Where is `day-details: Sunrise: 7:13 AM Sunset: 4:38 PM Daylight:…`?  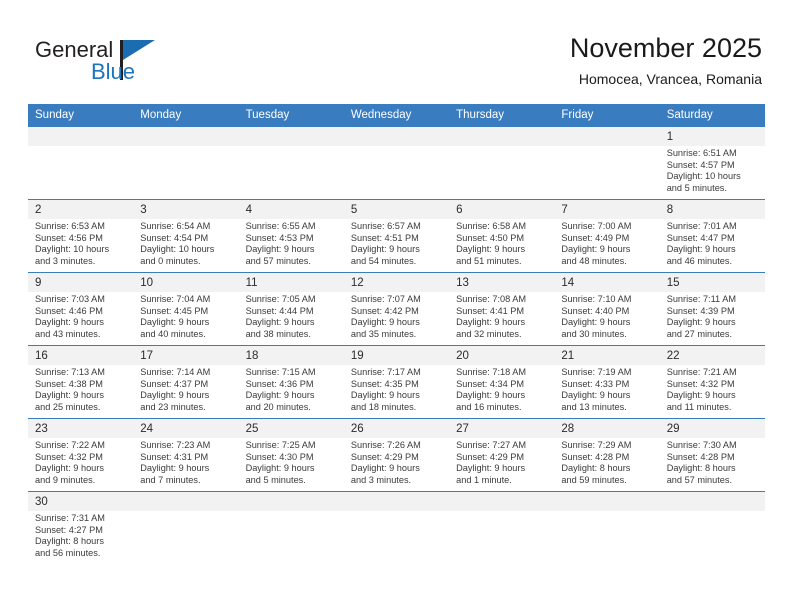 day-details: Sunrise: 7:13 AM Sunset: 4:38 PM Daylight:… is located at coordinates (80, 389).